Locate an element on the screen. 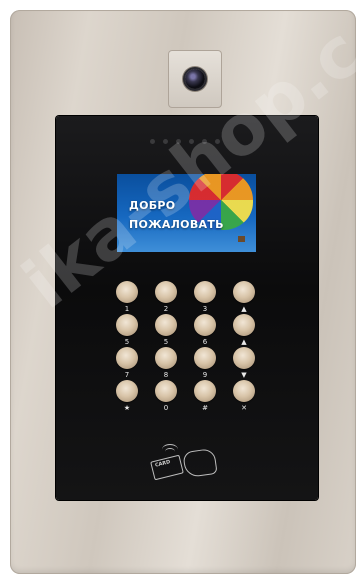 The image size is (358, 577). display-screen: ДОБРО ПОЖАЛОВАТЬ is located at coordinates (186, 213).